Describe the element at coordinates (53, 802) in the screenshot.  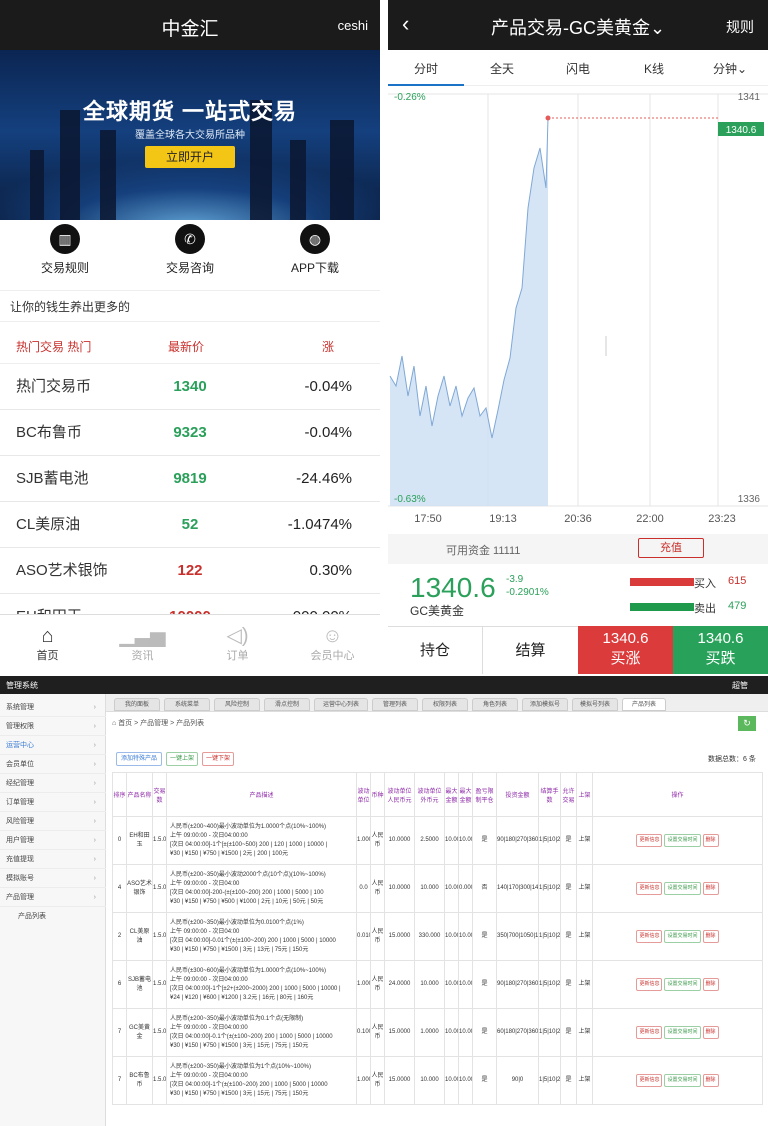
I see `sidebar-item: 订单管理 ›` at that location.